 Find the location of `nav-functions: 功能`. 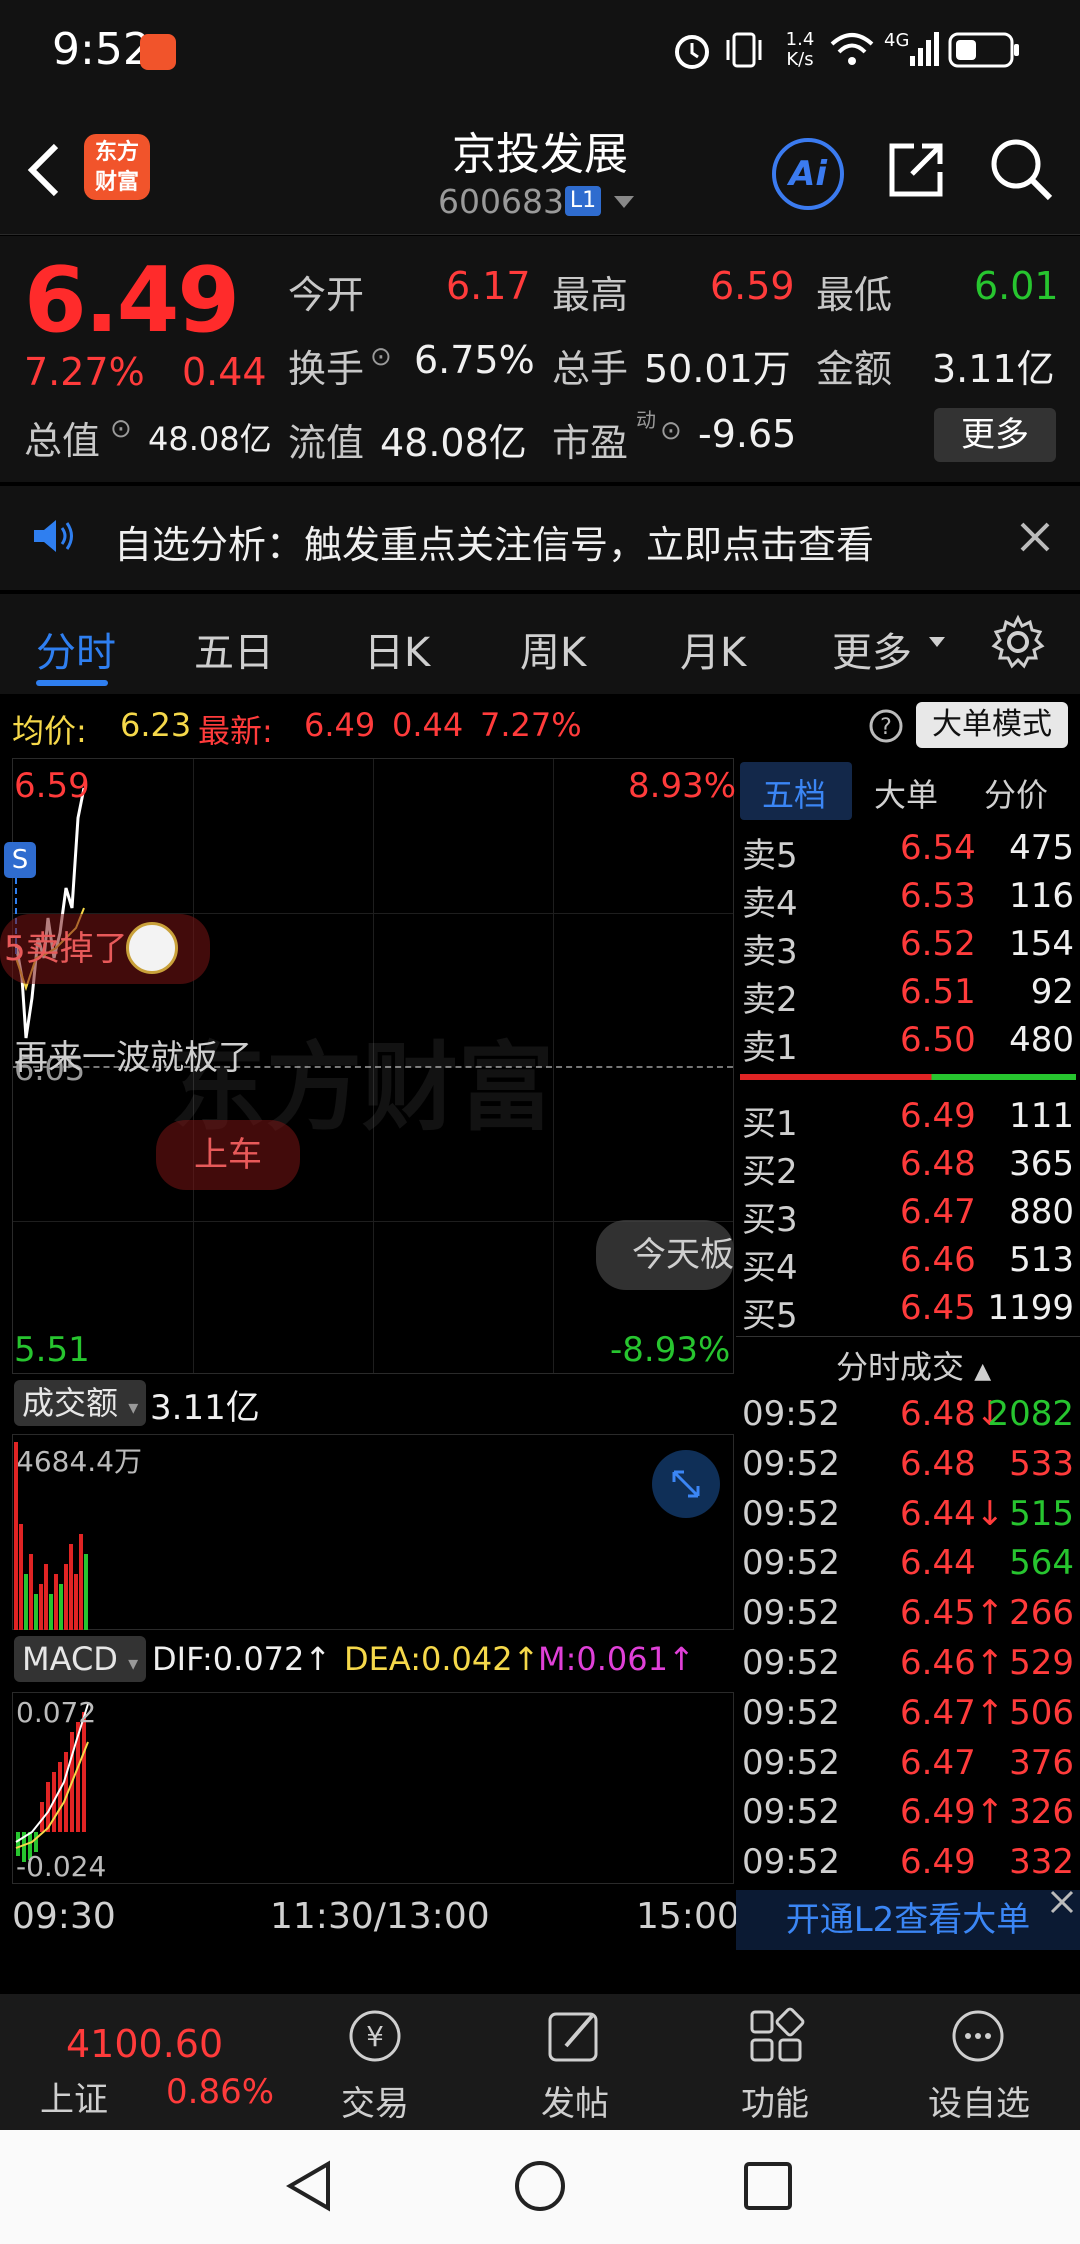

nav-functions: 功能 is located at coordinates (775, 2100).